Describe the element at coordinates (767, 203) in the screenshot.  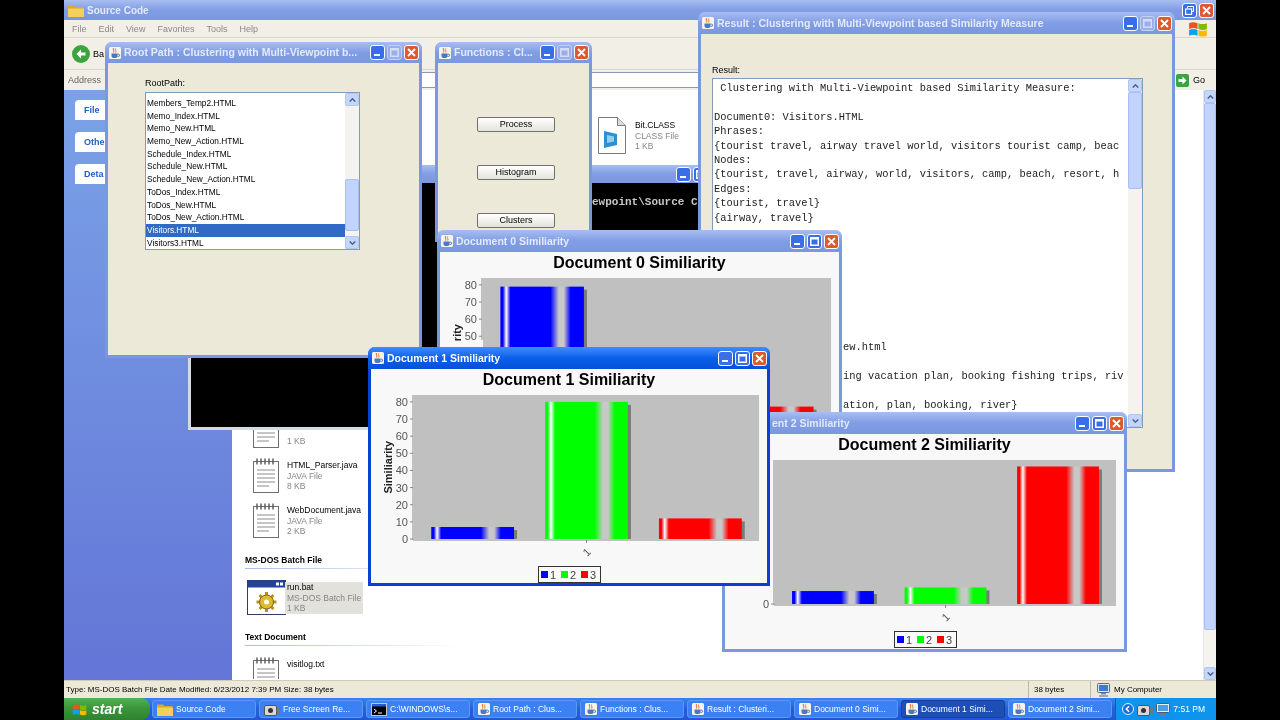
I see `text-line: {tourist, travel}` at that location.